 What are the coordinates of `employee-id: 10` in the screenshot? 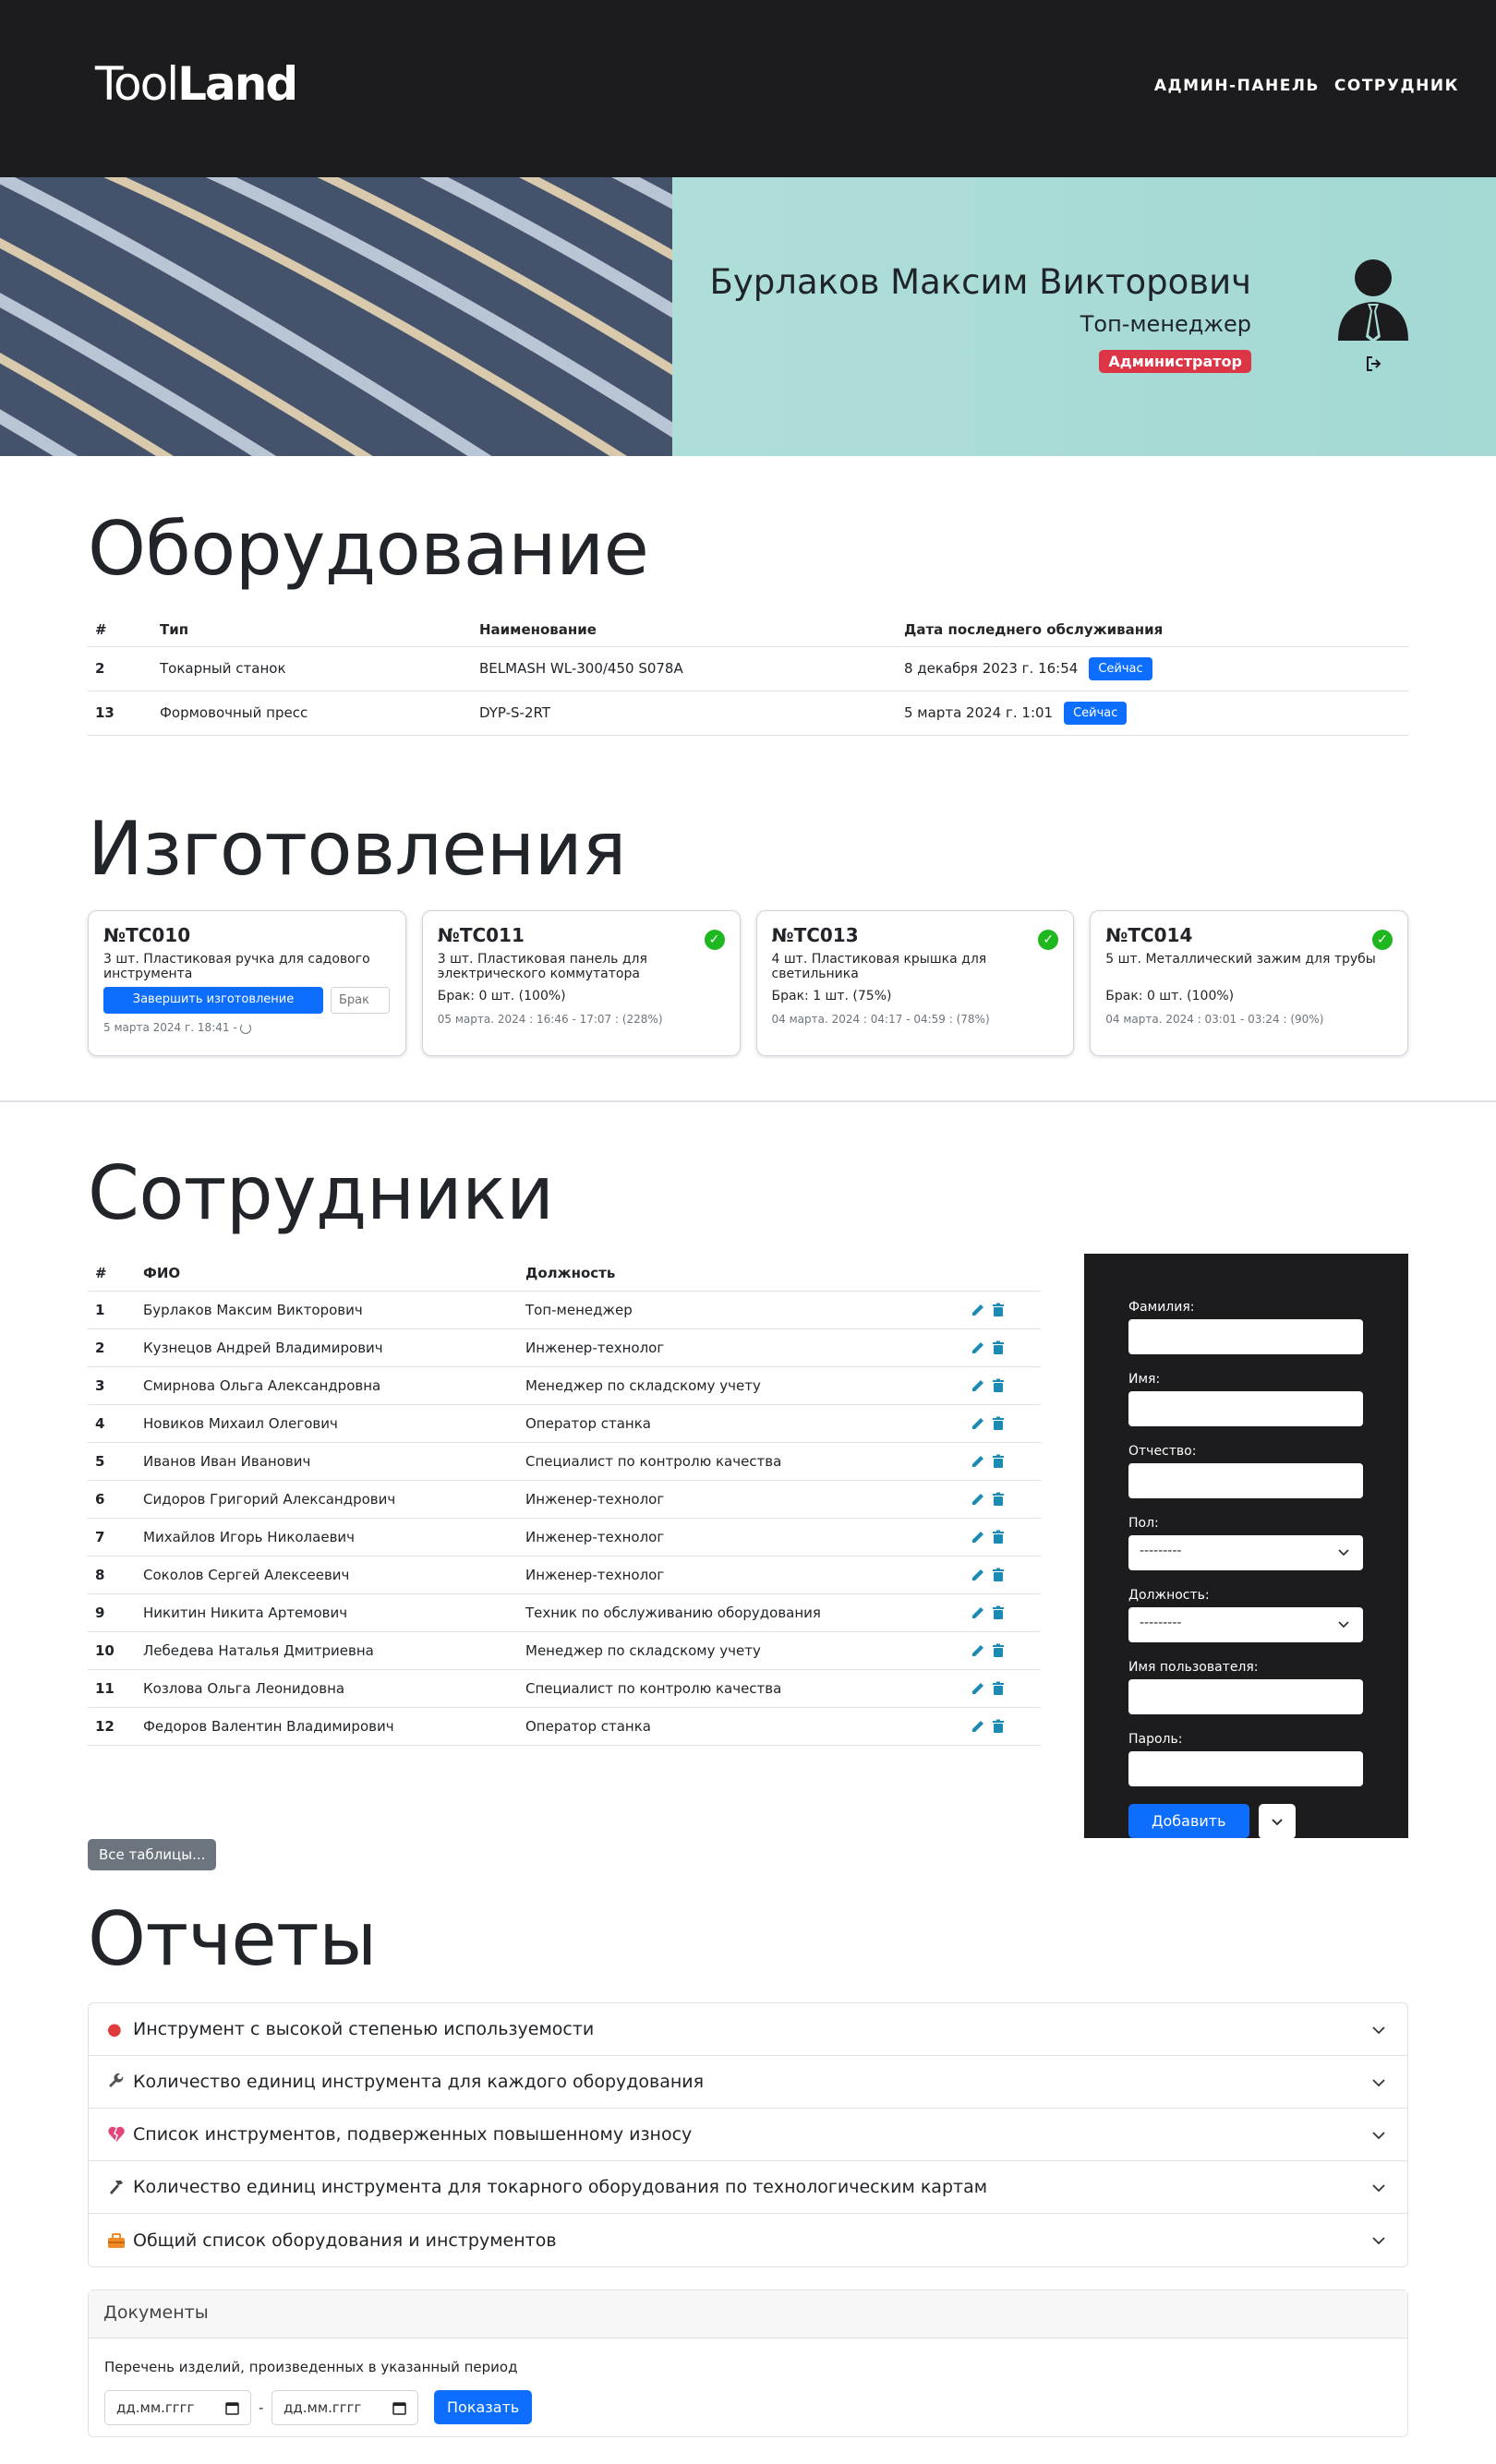 It's located at (112, 1650).